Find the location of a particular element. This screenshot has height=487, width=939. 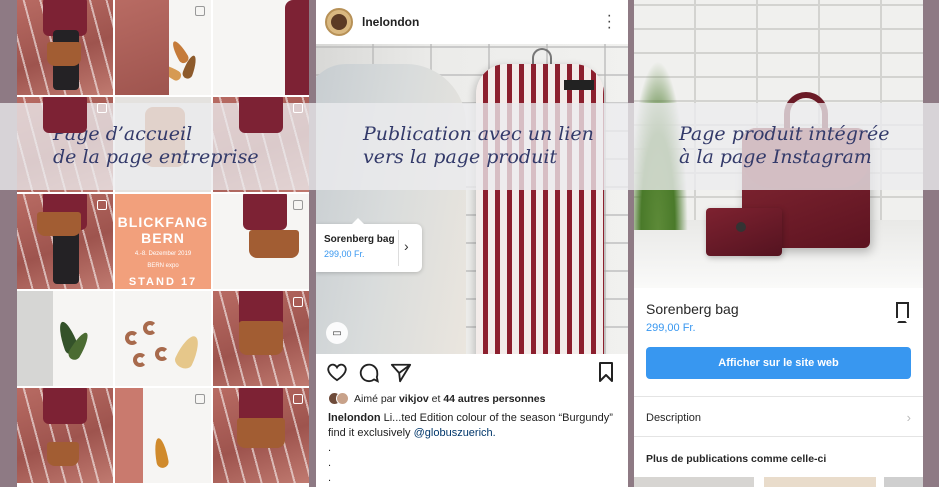

liked-user: vikjov is located at coordinates (414, 399).